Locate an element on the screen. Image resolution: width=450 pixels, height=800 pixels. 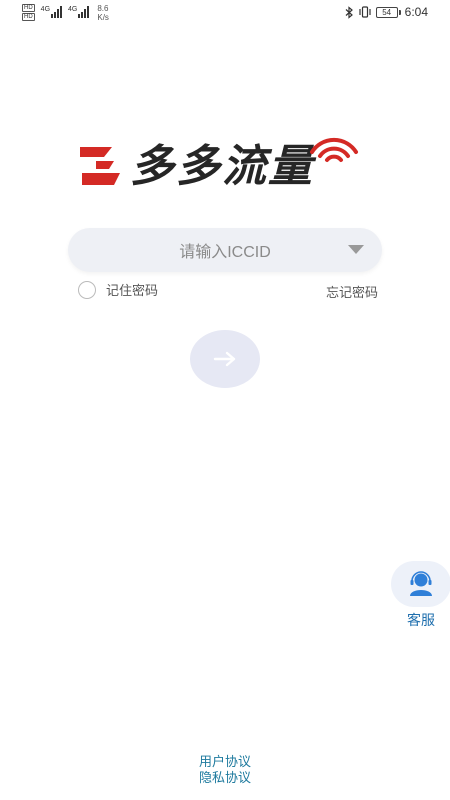
forgot-password-link: 忘记密码 is located at coordinates (352, 291).